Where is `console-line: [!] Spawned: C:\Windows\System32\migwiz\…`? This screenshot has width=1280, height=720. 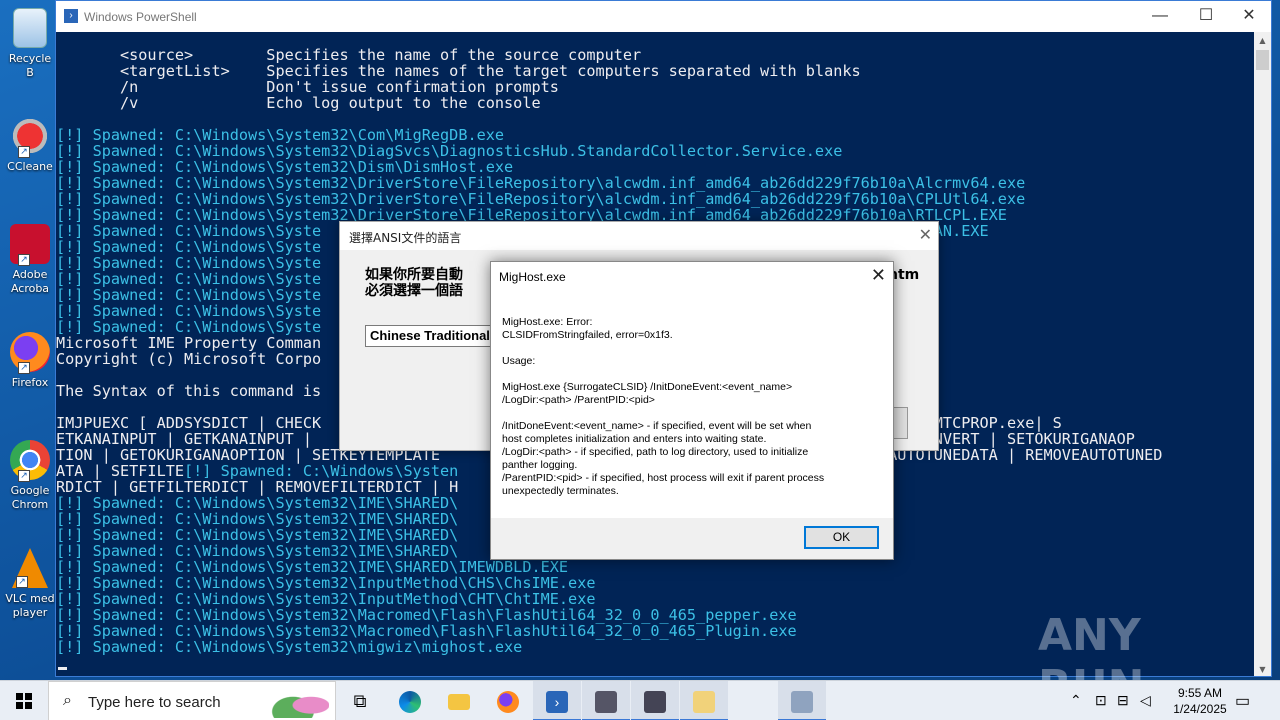 console-line: [!] Spawned: C:\Windows\System32\migwiz\… is located at coordinates (289, 647).